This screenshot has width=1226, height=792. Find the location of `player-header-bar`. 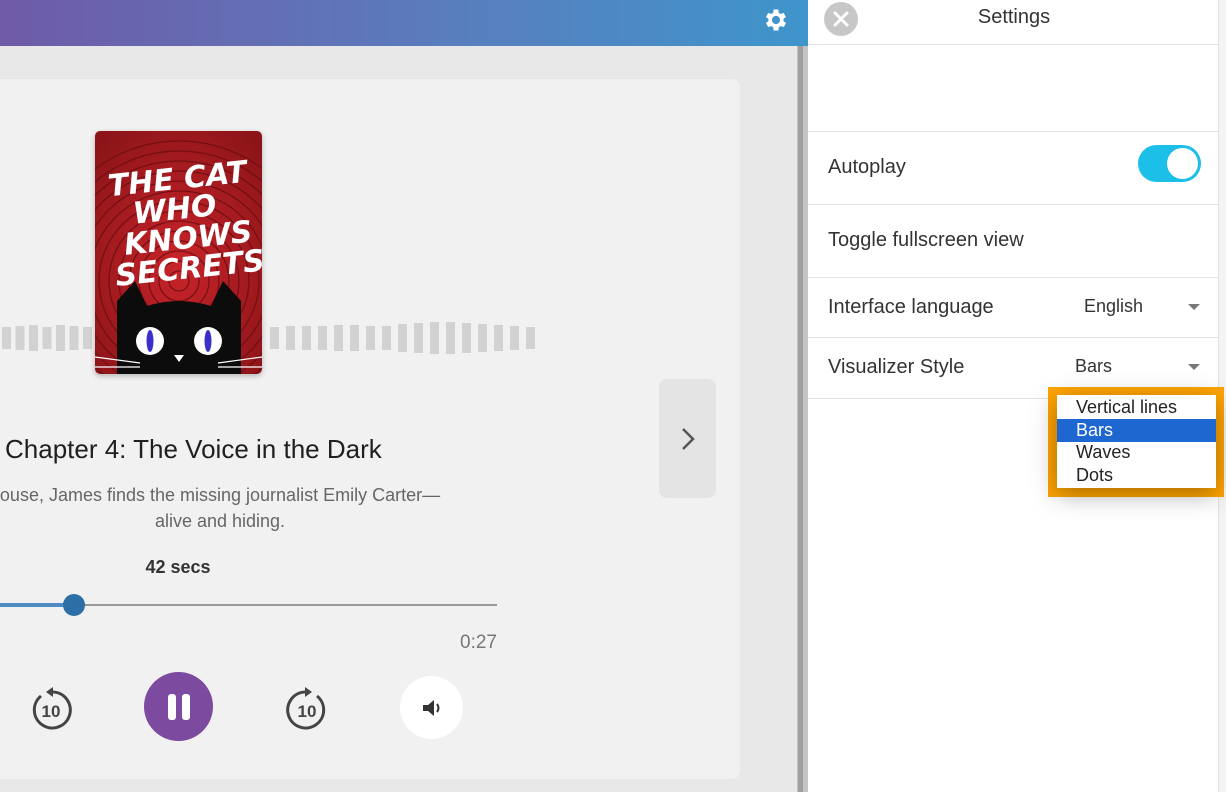

player-header-bar is located at coordinates (404, 23).